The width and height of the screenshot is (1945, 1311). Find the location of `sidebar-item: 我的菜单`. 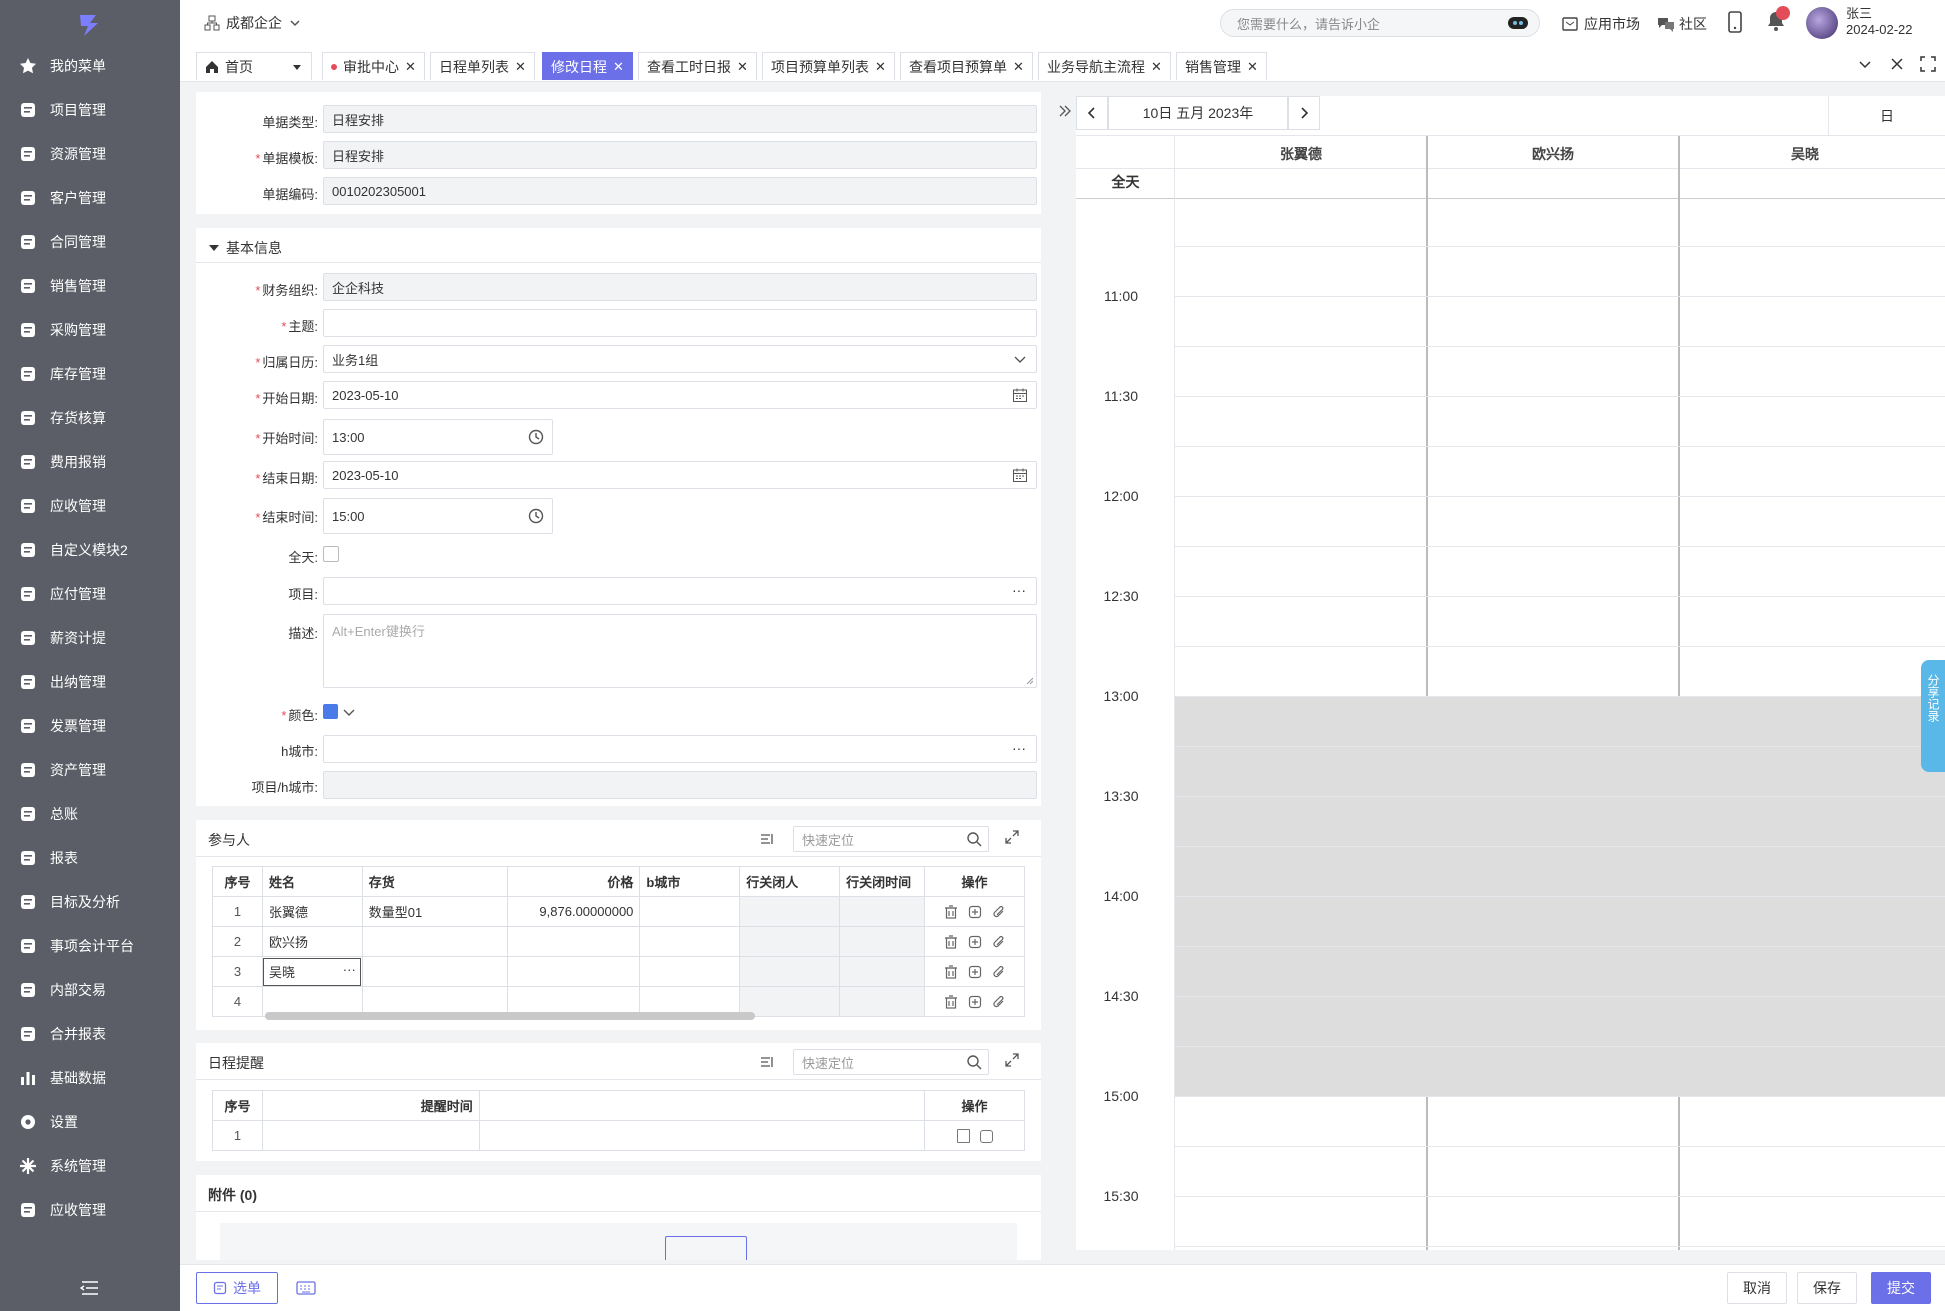

sidebar-item: 我的菜单 is located at coordinates (90, 66).